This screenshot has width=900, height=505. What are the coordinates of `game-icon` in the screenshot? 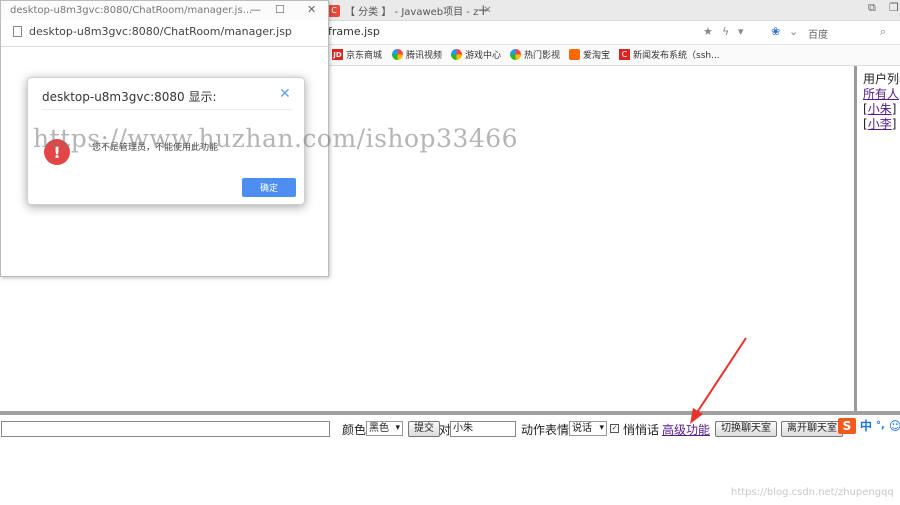 It's located at (456, 54).